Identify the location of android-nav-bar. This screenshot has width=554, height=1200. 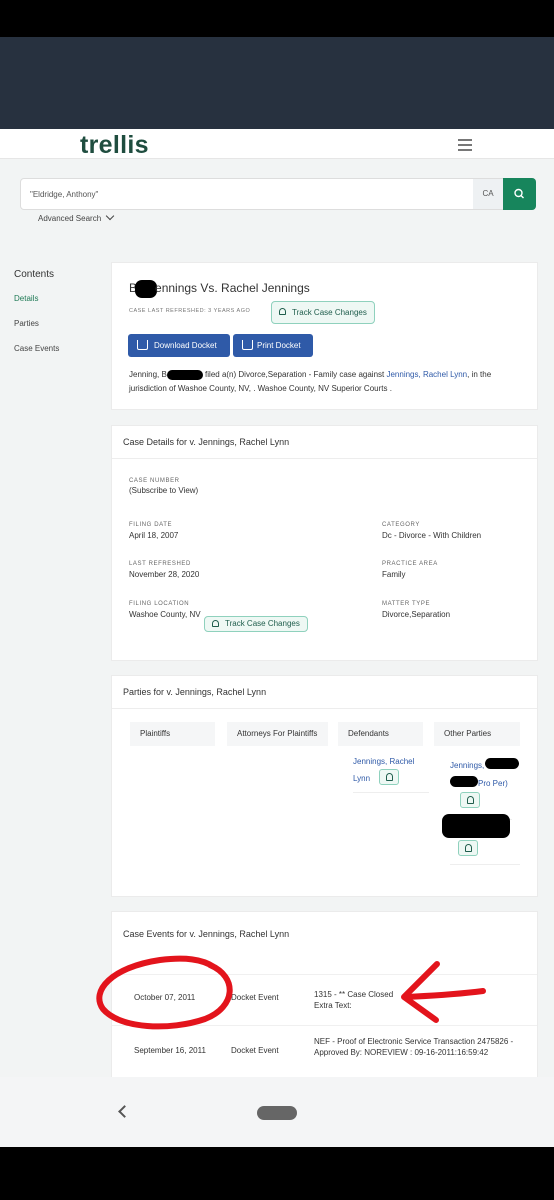
(277, 1112).